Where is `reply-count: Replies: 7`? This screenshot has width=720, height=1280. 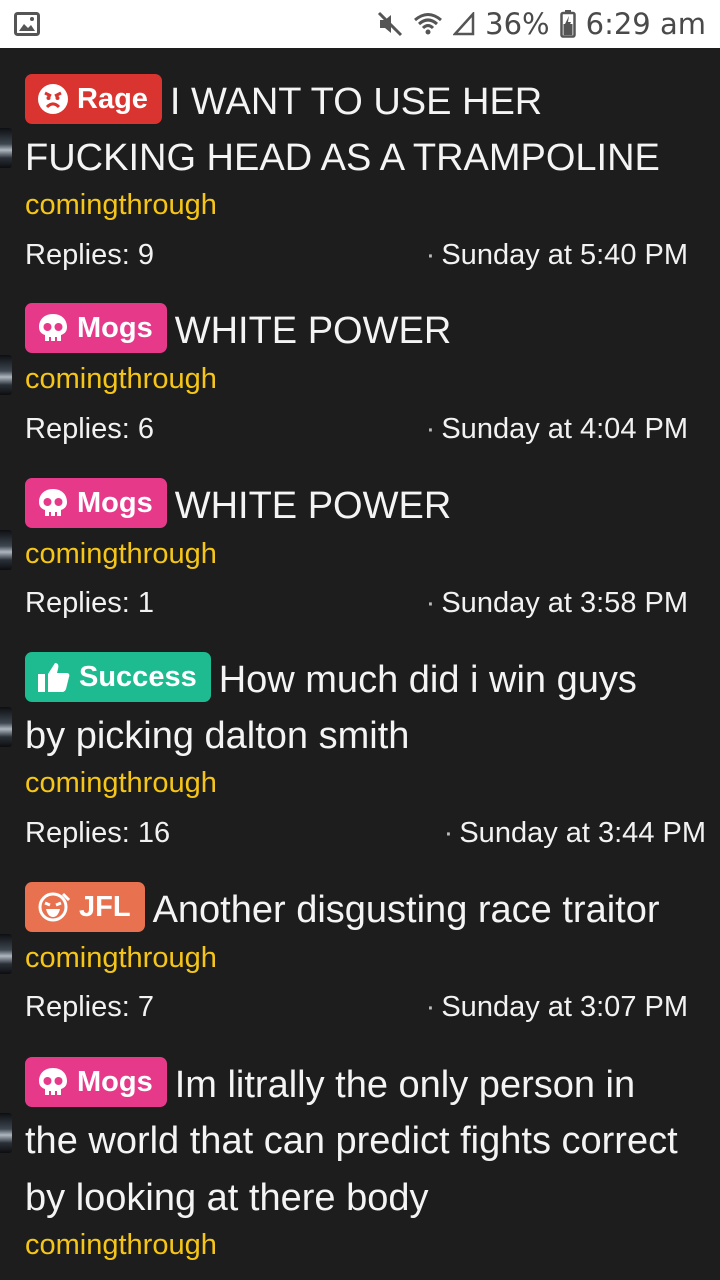
reply-count: Replies: 7 is located at coordinates (89, 1007).